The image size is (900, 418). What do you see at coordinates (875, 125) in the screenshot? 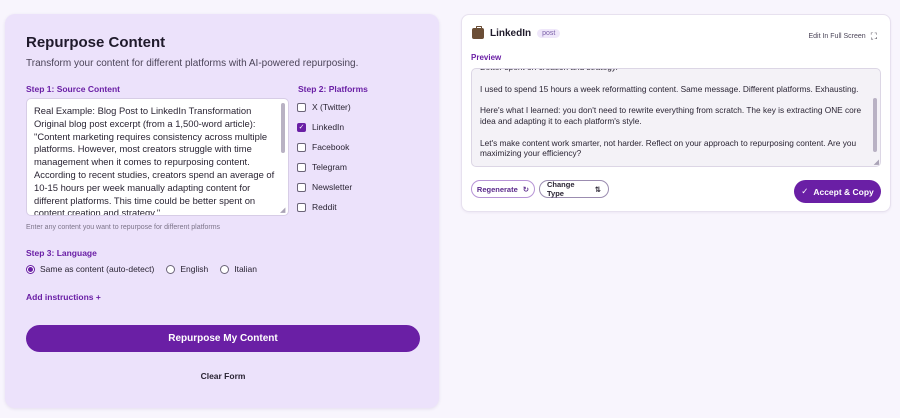
I see `preview-scrollbar` at bounding box center [875, 125].